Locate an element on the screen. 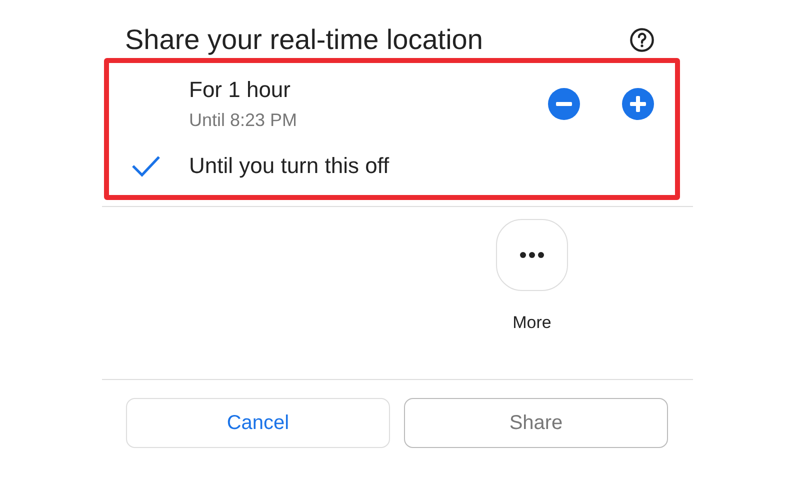 The height and width of the screenshot is (485, 809). option-label: For 1 hour is located at coordinates (368, 90).